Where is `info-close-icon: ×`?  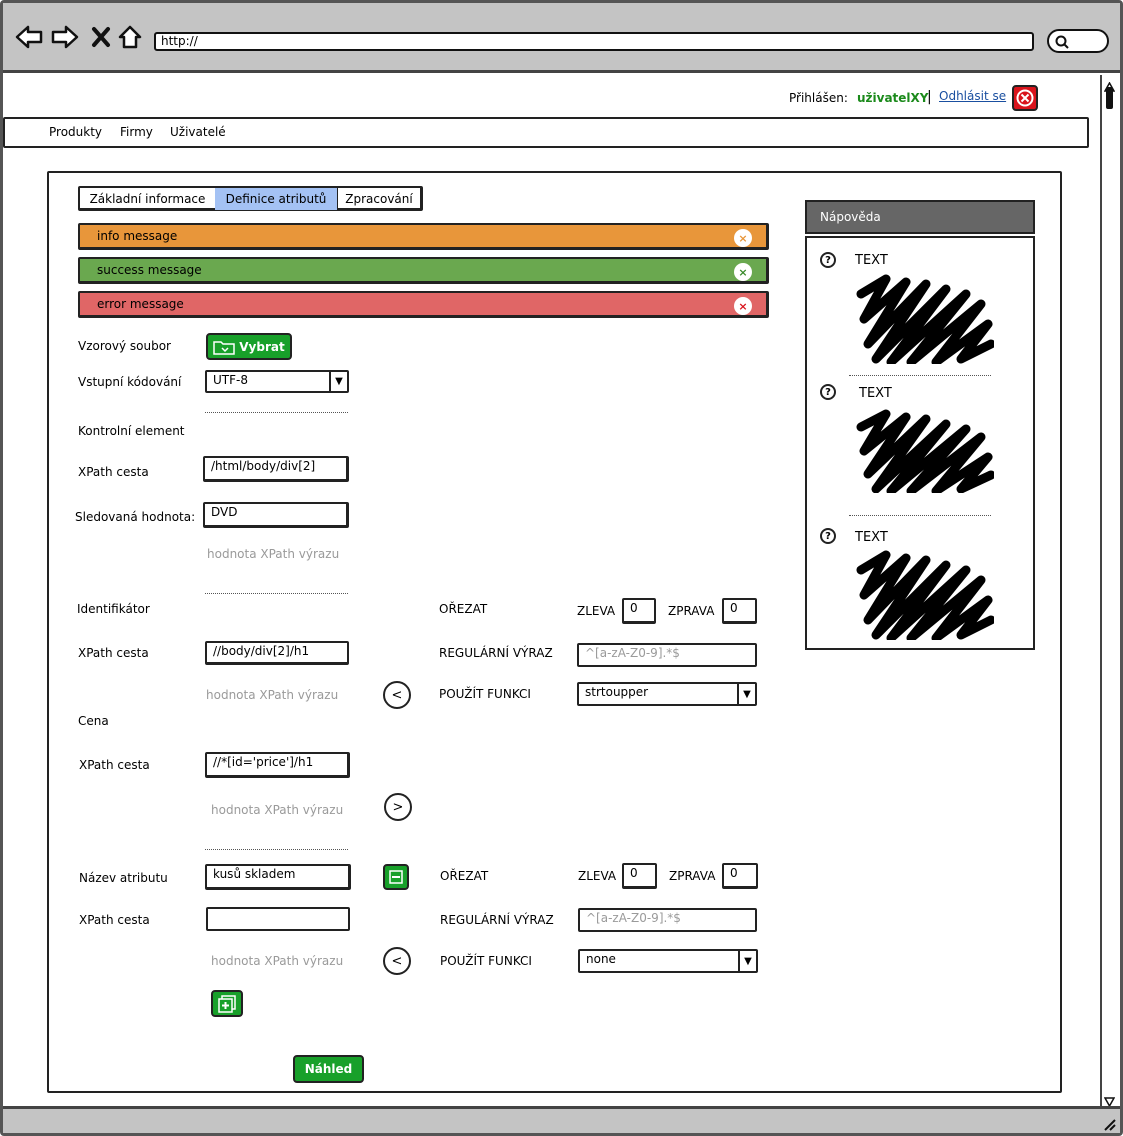
info-close-icon: × is located at coordinates (743, 238).